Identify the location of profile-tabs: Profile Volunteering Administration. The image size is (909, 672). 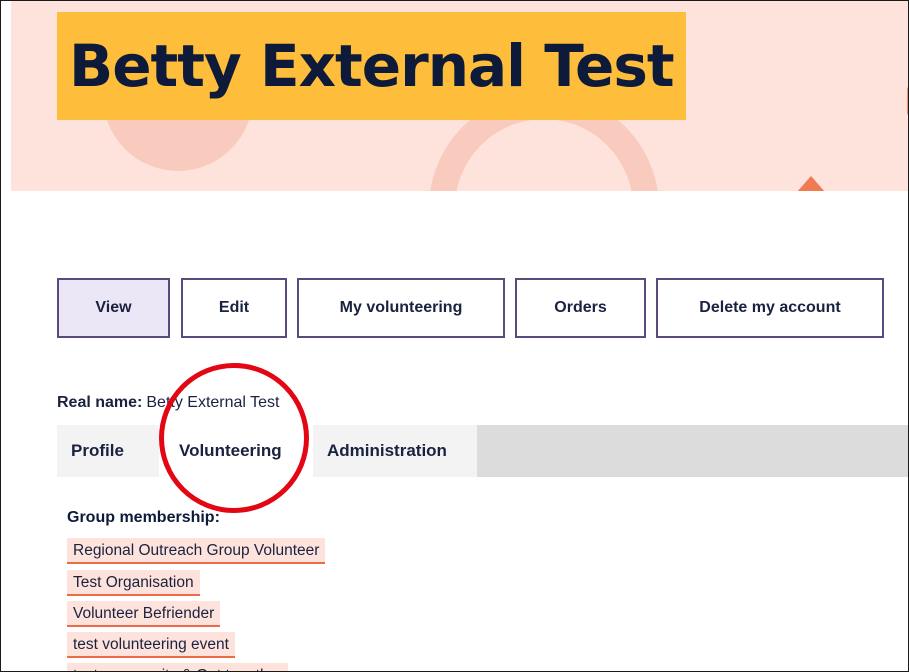
(482, 451).